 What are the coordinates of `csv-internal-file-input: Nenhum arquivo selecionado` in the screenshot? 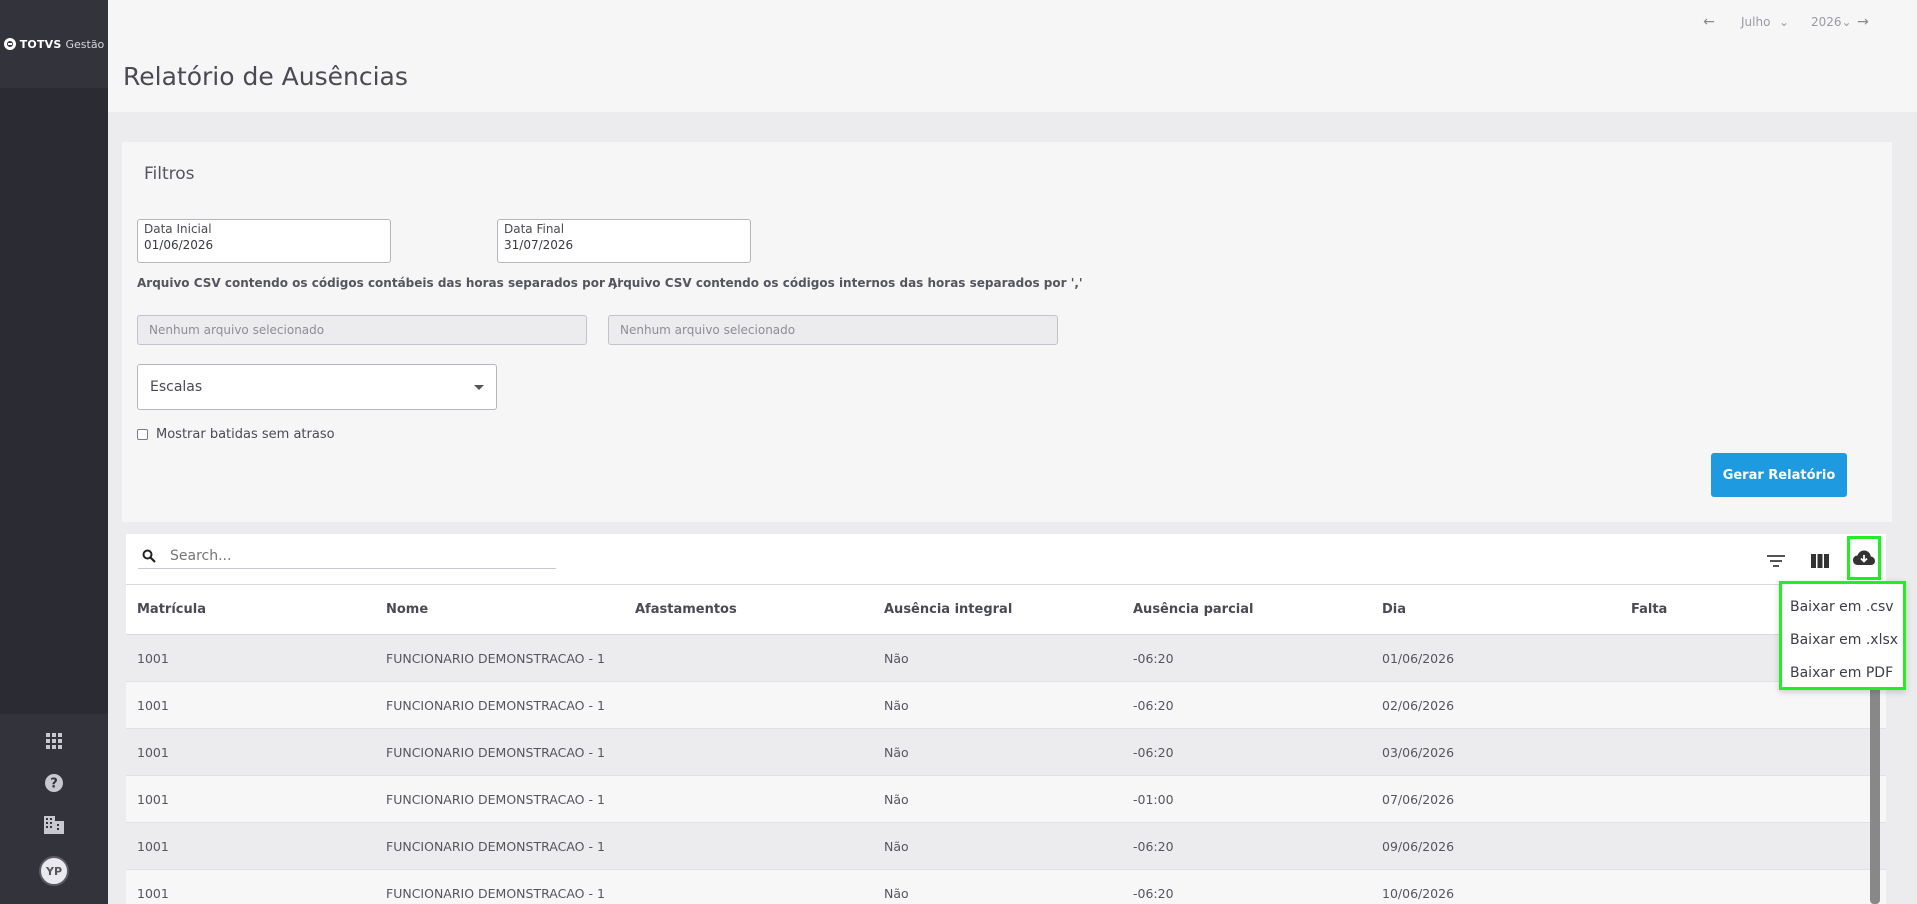 It's located at (833, 330).